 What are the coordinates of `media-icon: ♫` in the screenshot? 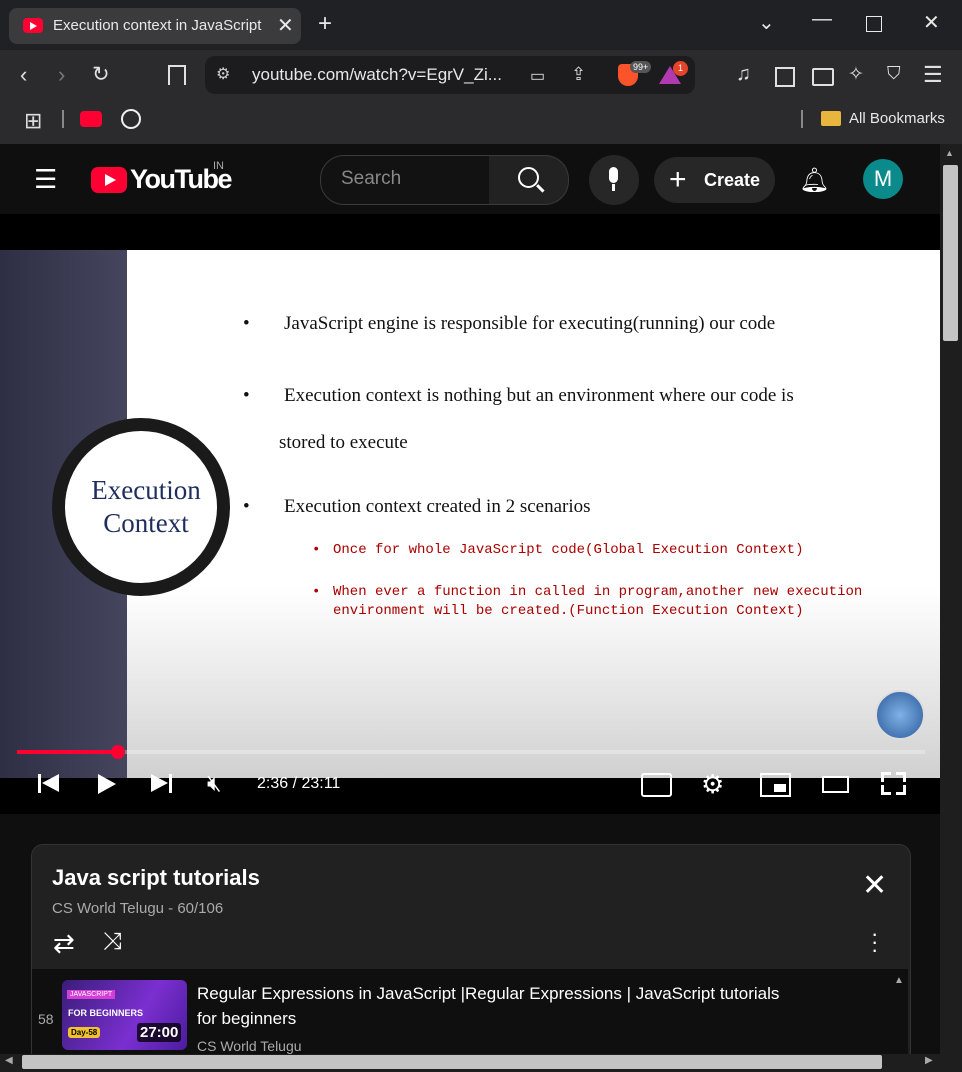 It's located at (743, 74).